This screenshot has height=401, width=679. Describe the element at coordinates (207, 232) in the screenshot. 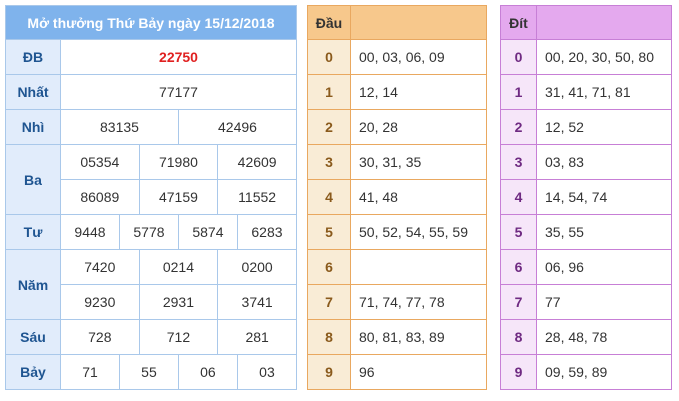

I see `prize-value-tu: 5874` at that location.